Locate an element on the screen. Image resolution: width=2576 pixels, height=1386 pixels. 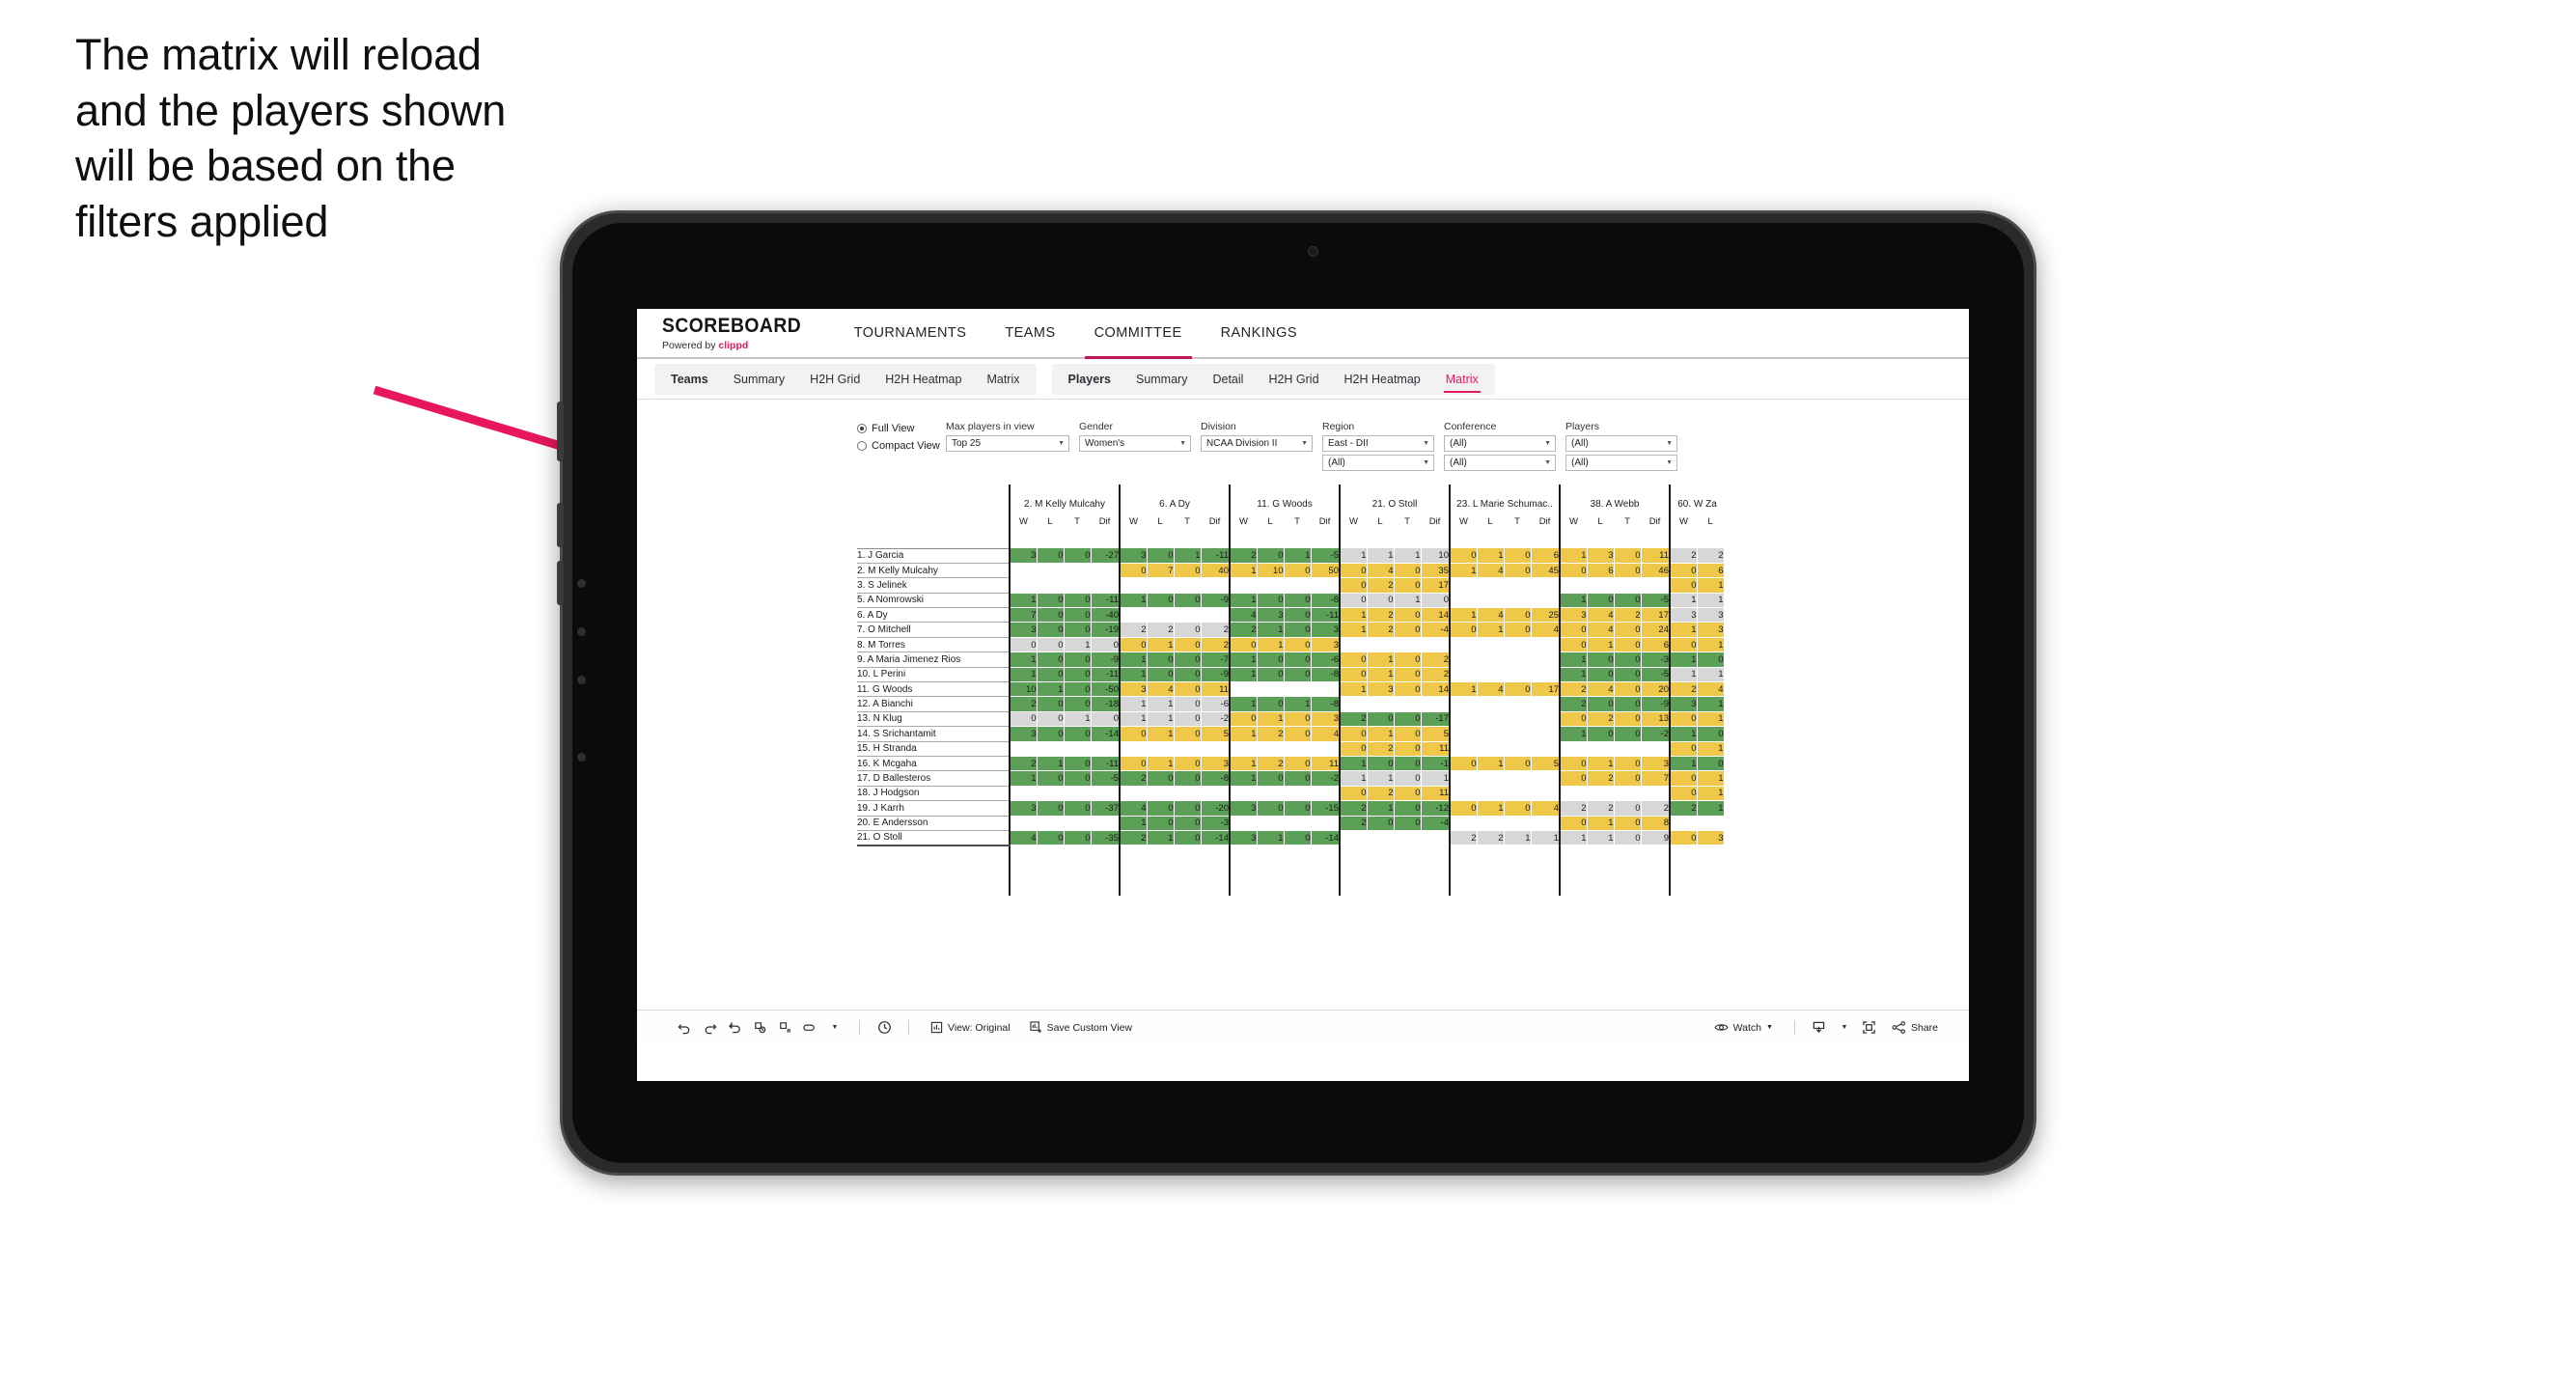
matrix-cell: -7 is located at coordinates (1216, 659).